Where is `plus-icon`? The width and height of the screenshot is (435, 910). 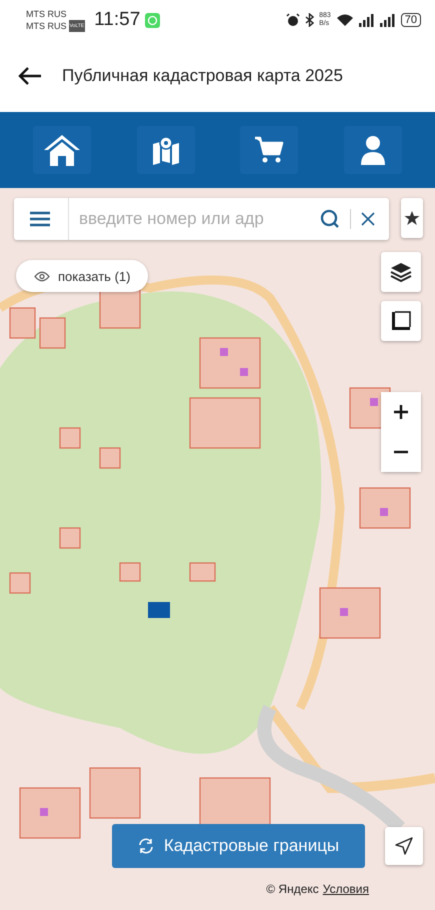 plus-icon is located at coordinates (401, 412).